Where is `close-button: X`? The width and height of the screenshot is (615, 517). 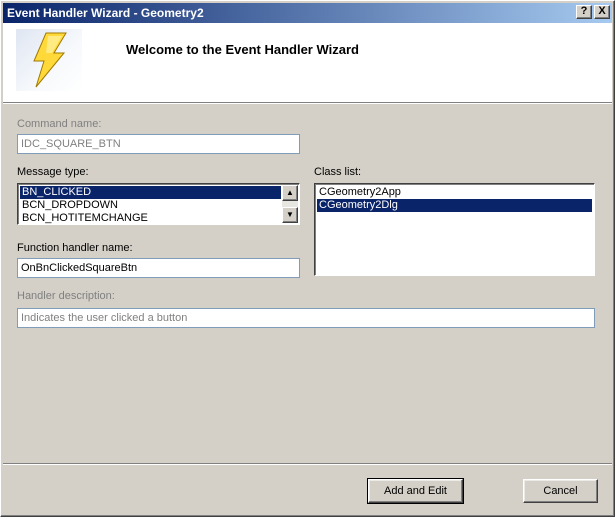
close-button: X is located at coordinates (602, 12).